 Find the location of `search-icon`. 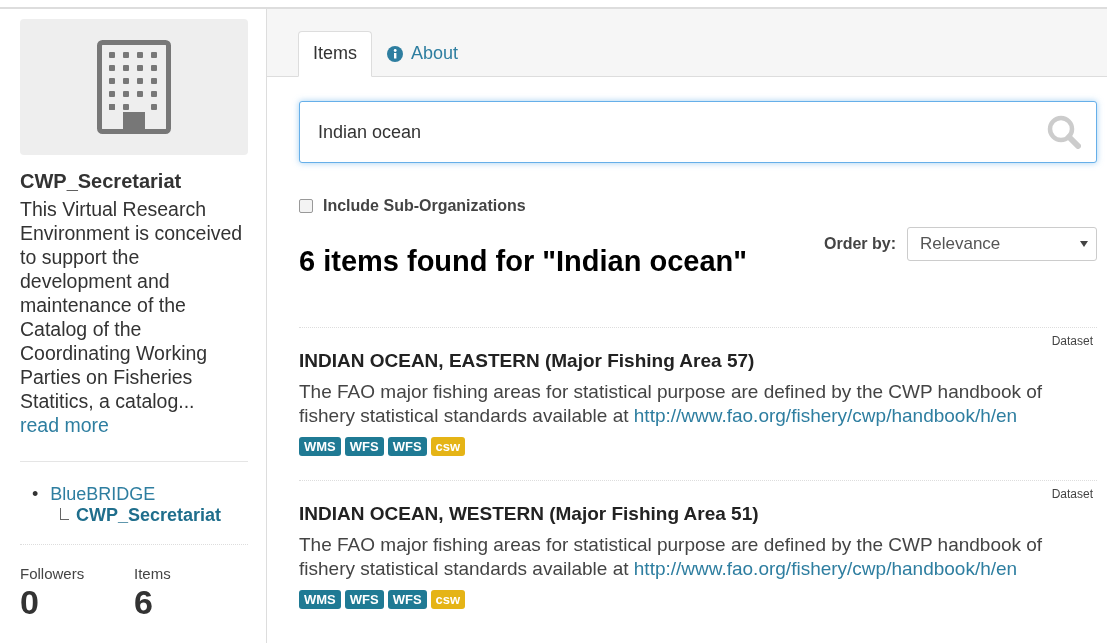

search-icon is located at coordinates (1064, 132).